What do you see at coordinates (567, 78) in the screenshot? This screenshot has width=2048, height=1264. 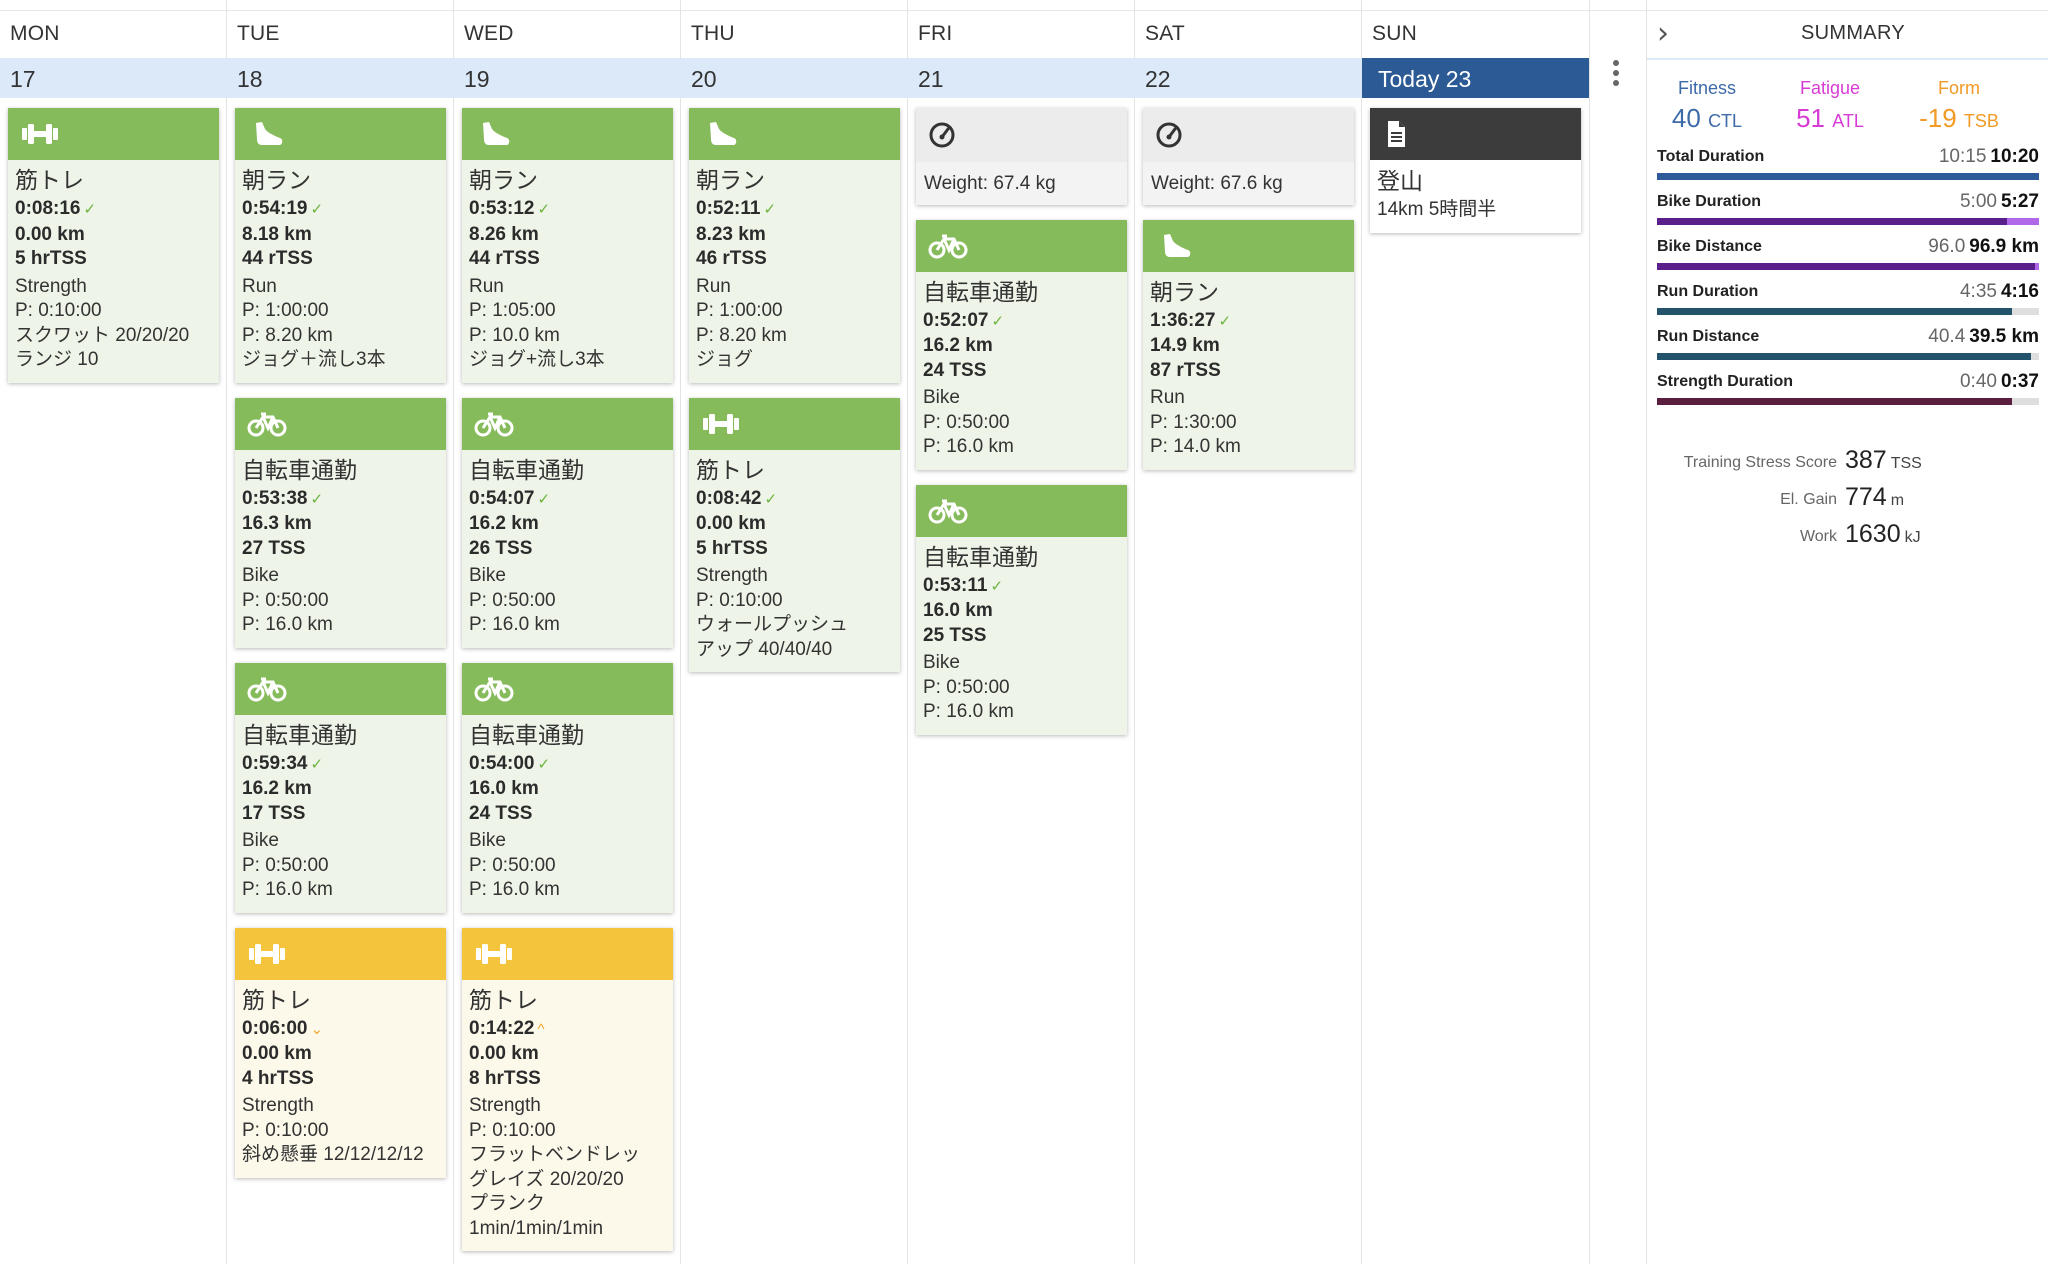 I see `date-header: 19` at bounding box center [567, 78].